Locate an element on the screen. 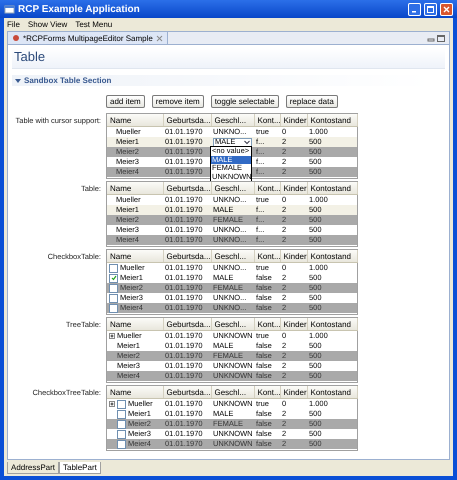  menu-item: File is located at coordinates (13, 24).